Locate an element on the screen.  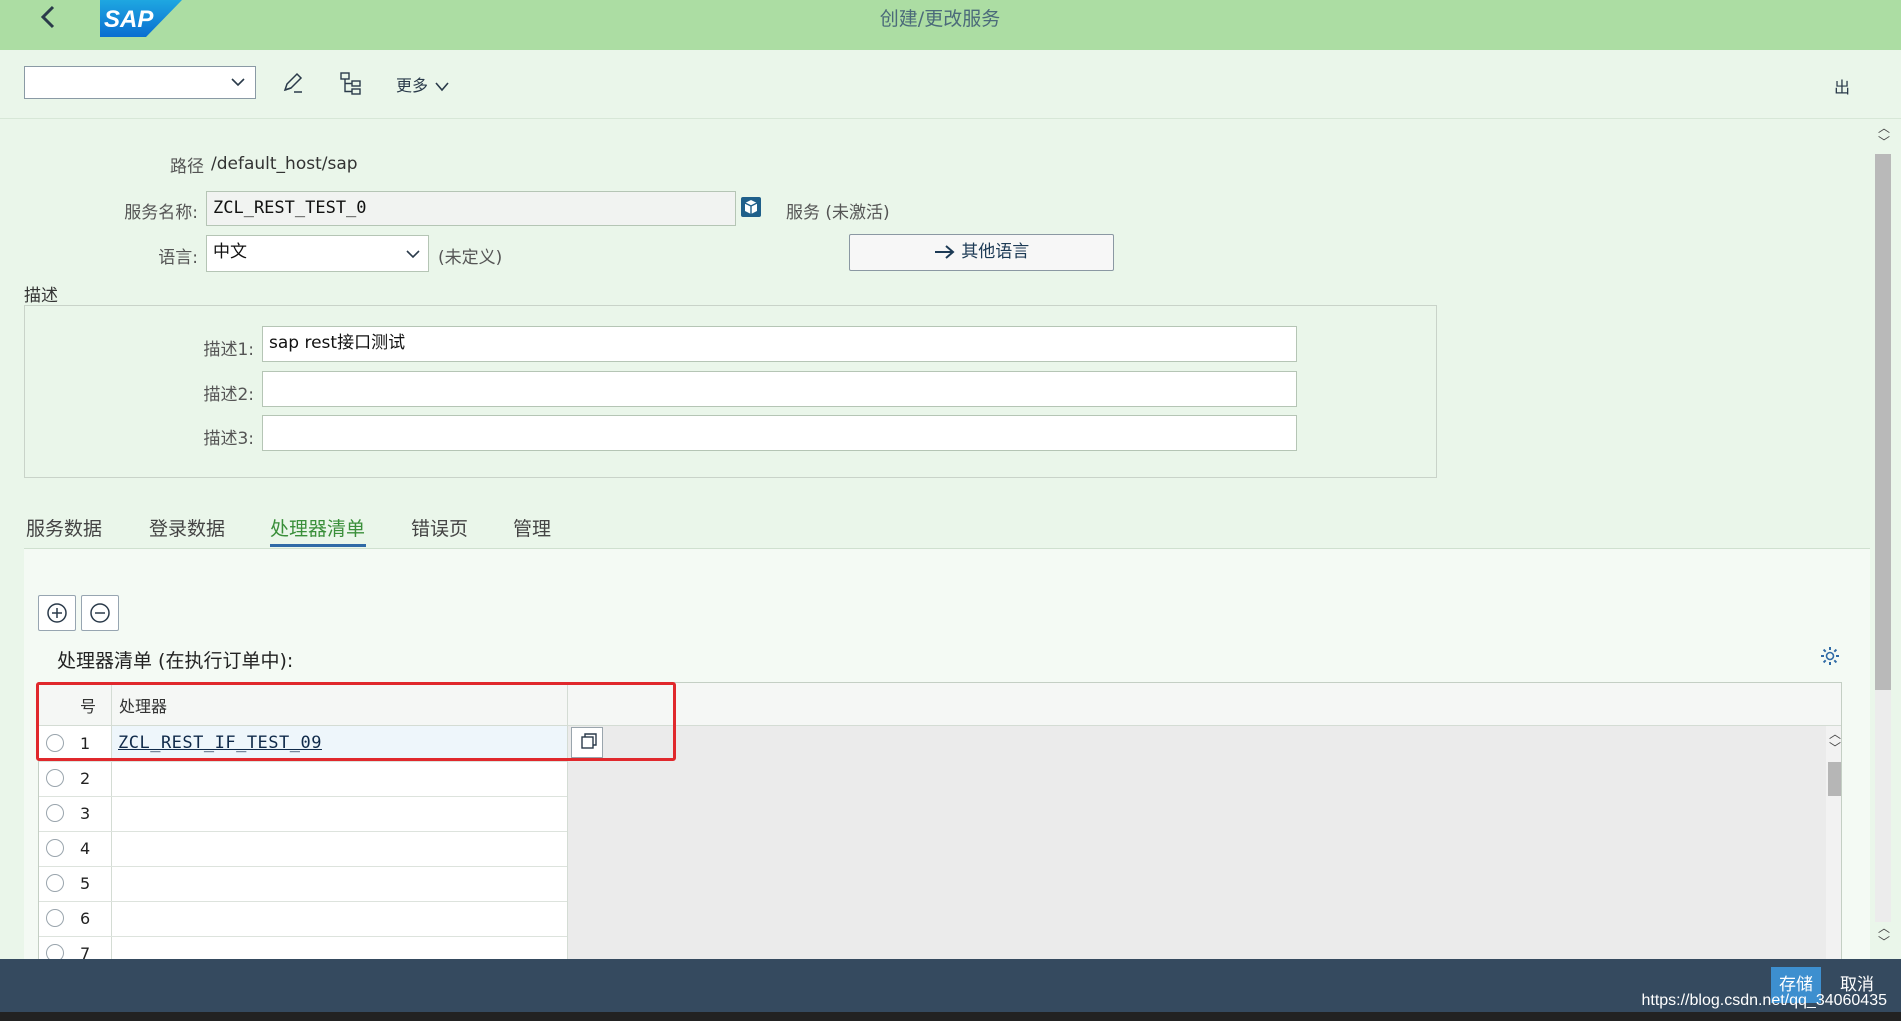
tab-handler-list: 处理器清单 is located at coordinates (317, 527).